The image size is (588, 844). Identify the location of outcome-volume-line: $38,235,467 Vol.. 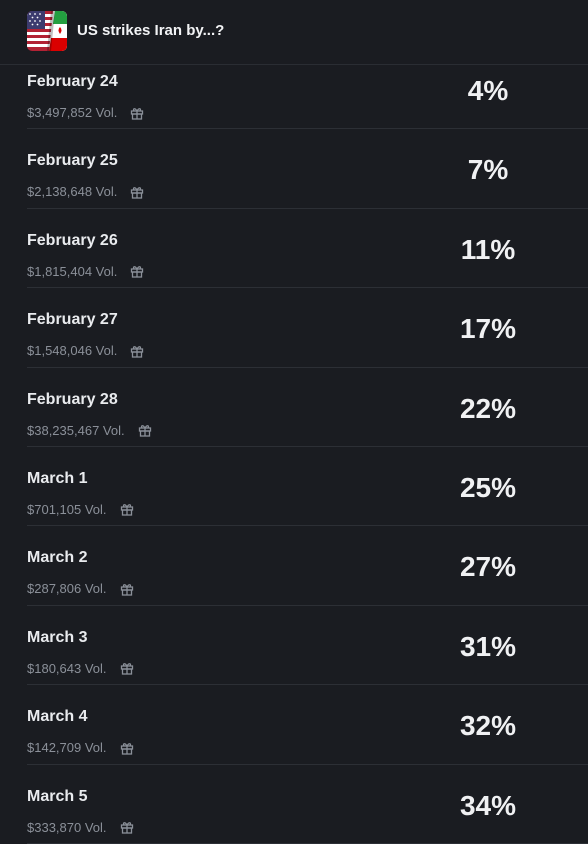
(89, 430).